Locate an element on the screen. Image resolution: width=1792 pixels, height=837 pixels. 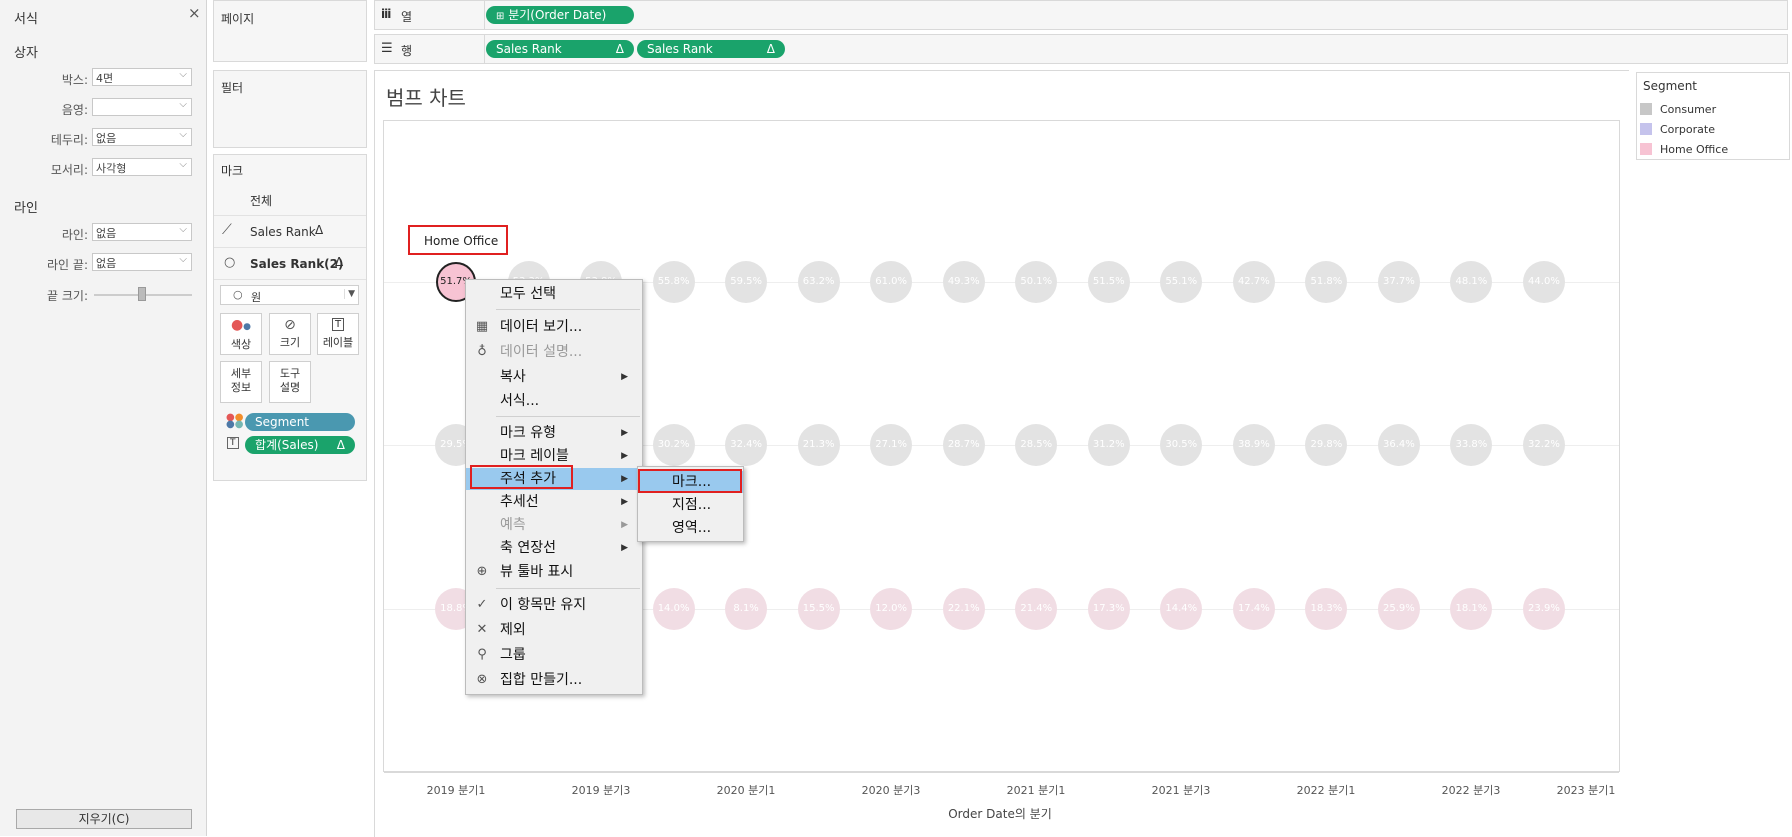
shadow-label: 음영: is located at coordinates (74, 110).